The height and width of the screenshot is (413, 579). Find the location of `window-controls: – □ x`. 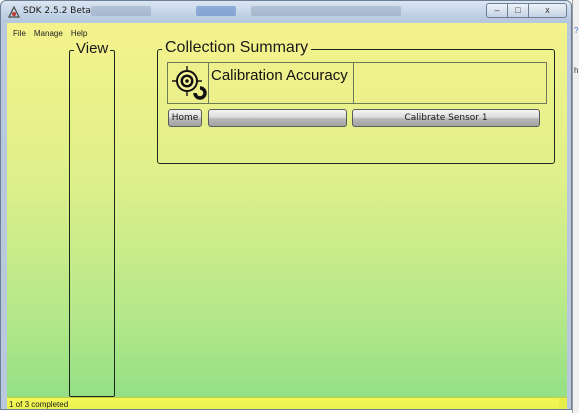

window-controls: – □ x is located at coordinates (526, 10).